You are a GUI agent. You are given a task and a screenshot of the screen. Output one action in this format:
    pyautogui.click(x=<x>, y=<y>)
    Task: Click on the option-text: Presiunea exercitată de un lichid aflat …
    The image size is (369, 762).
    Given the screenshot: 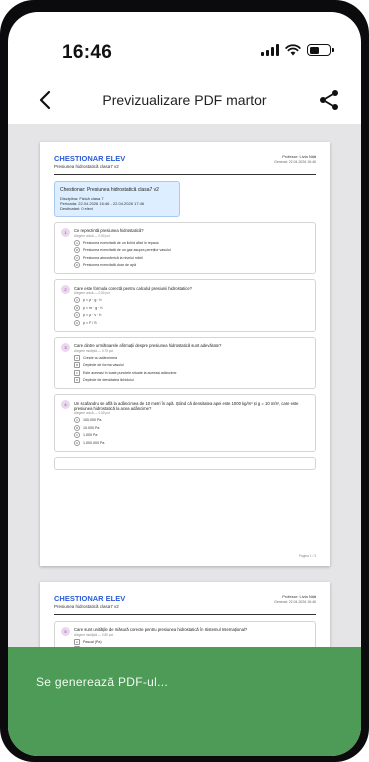 What is the action you would take?
    pyautogui.click(x=121, y=242)
    